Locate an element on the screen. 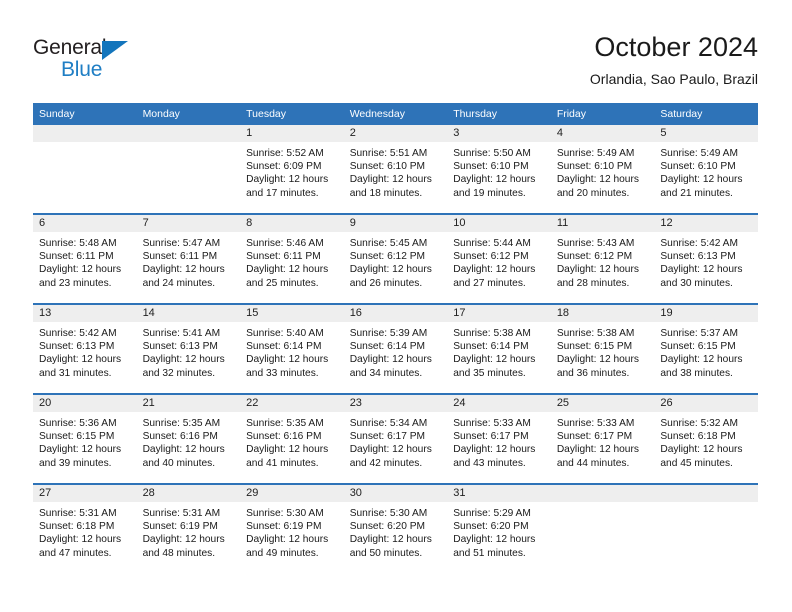 The image size is (792, 612). day-cell-inner is located at coordinates (706, 529).